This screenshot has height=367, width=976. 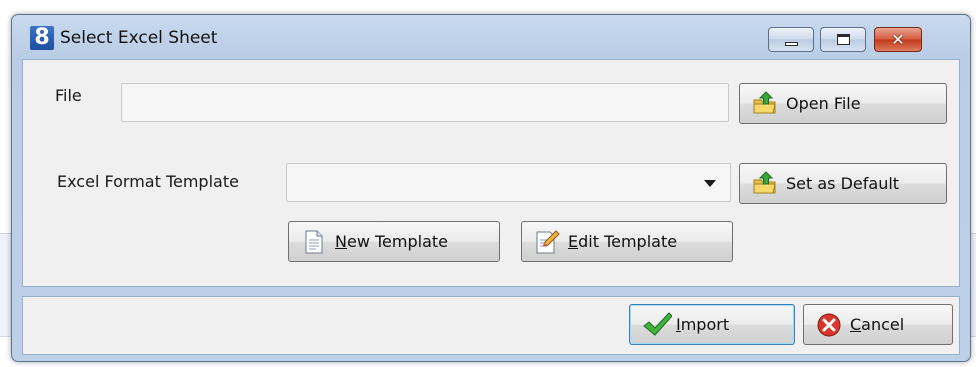 I want to click on set-as-default-button: Set as Default, so click(x=843, y=183).